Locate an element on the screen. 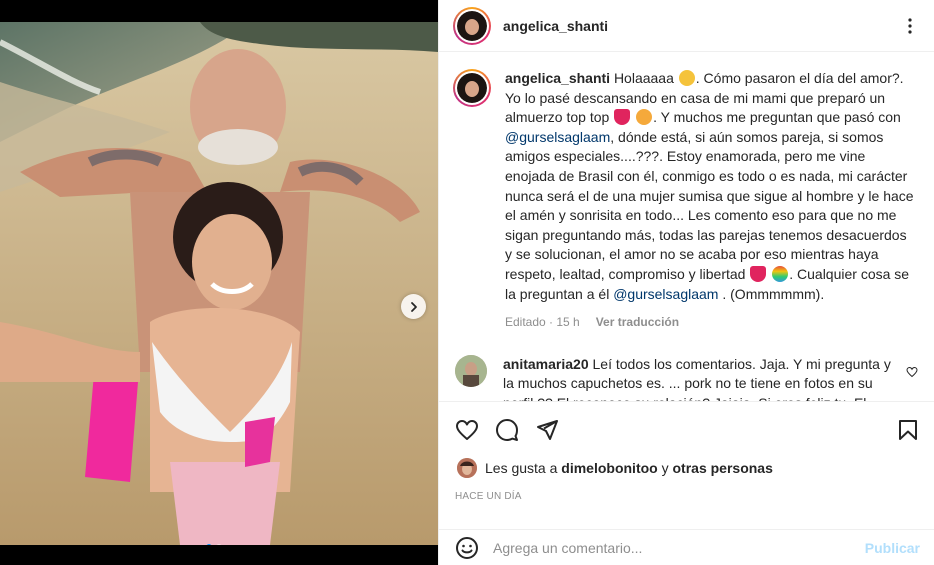 This screenshot has height=565, width=934. liker-avatar is located at coordinates (467, 468).